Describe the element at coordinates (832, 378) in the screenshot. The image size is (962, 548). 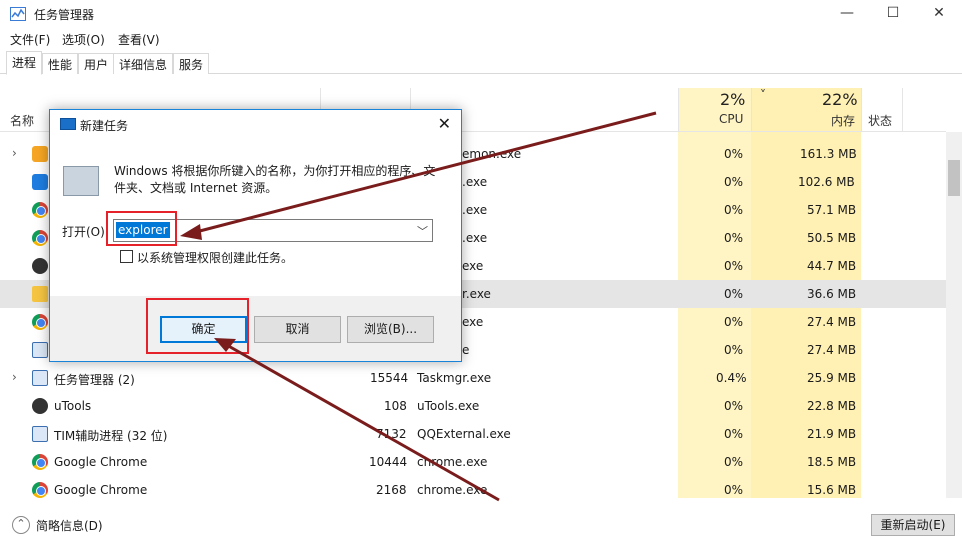
I see `row-memory: 25.9 MB` at that location.